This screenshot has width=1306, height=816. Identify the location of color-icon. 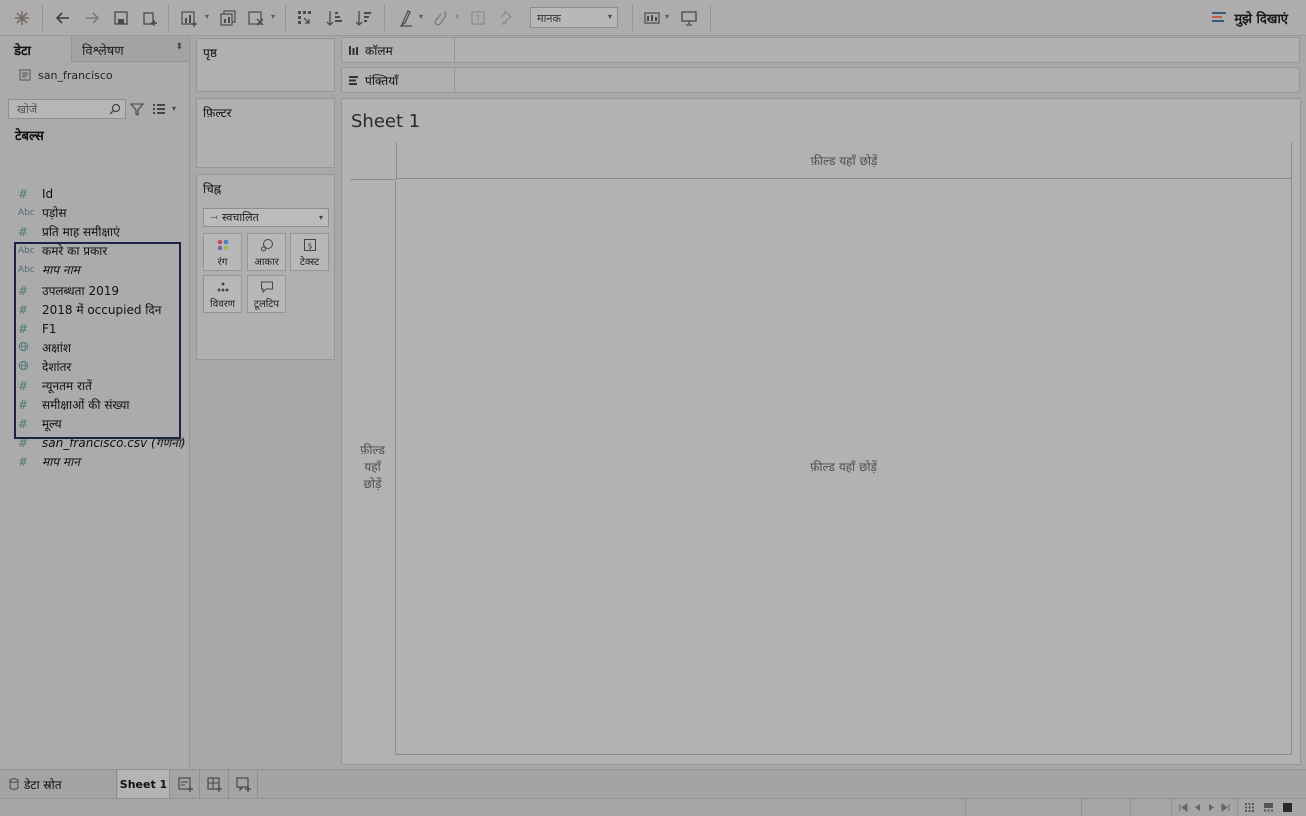
(222, 245).